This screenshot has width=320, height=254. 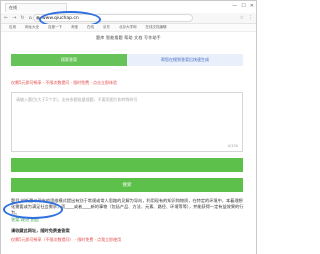 I want to click on address-actions: ☆ ⋮, so click(x=246, y=18).